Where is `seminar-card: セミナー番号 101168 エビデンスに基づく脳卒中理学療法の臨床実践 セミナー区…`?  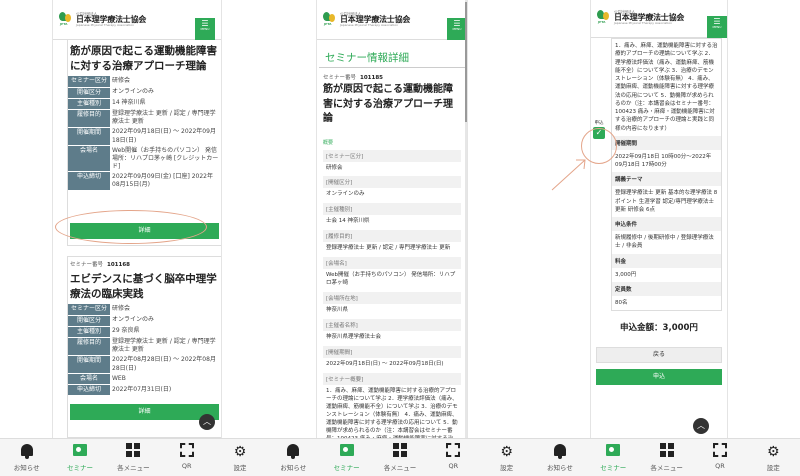
seminar-card: セミナー番号 101168 エビデンスに基づく脳卒中理学療法の臨床実践 セミナー区… is located at coordinates (144, 347).